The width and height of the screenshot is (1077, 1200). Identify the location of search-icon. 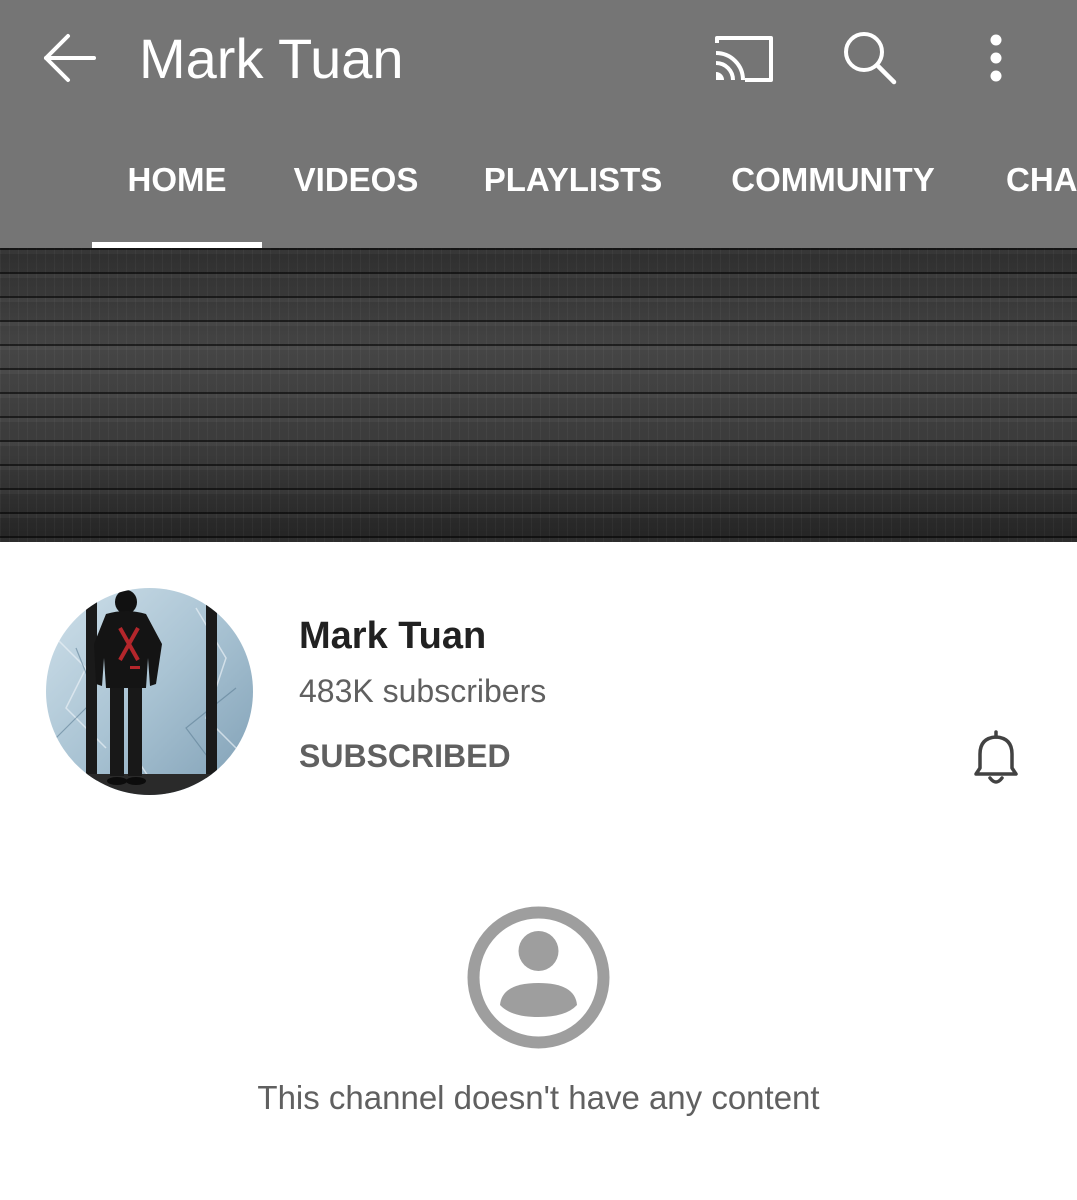
(870, 58).